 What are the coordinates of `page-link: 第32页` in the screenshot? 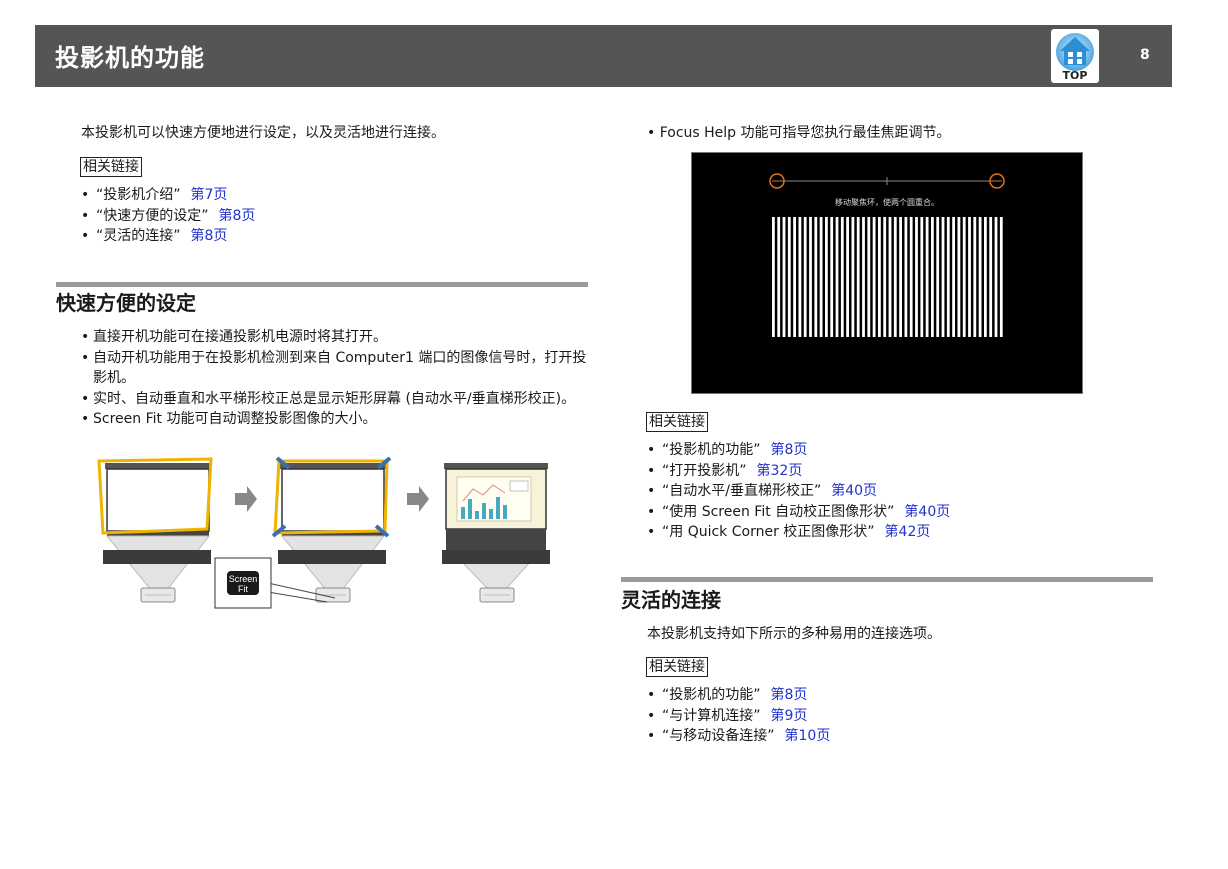 It's located at (780, 471).